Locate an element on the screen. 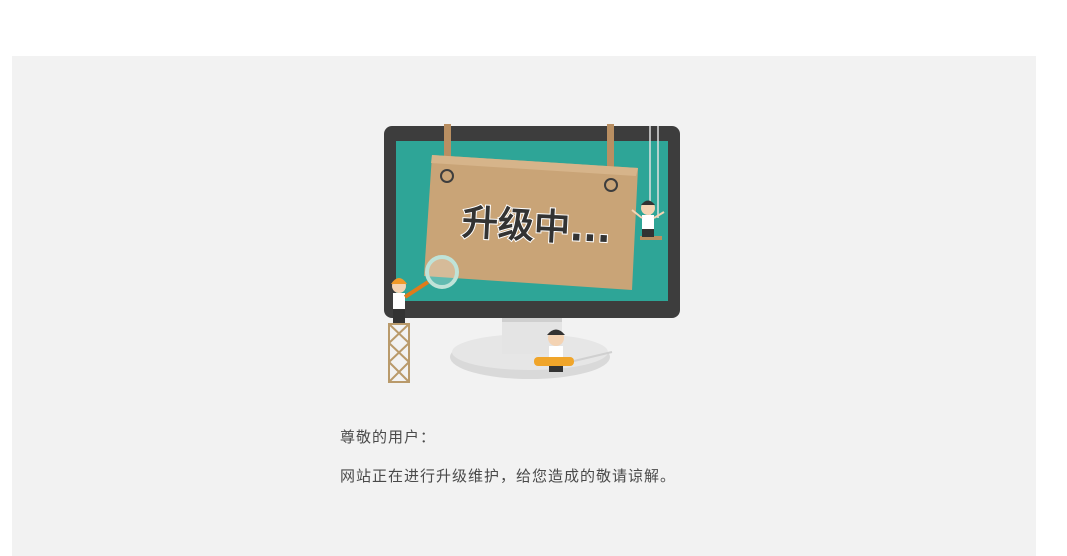  scaffold-tower is located at coordinates (399, 353).